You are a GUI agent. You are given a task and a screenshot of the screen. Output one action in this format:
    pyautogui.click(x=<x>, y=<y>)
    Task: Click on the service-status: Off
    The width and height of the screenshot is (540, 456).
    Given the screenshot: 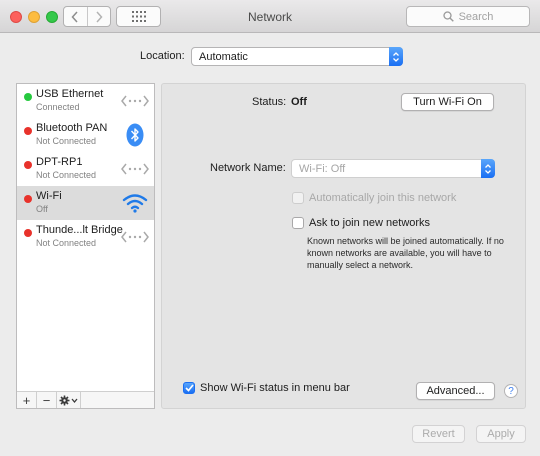 What is the action you would take?
    pyautogui.click(x=42, y=209)
    